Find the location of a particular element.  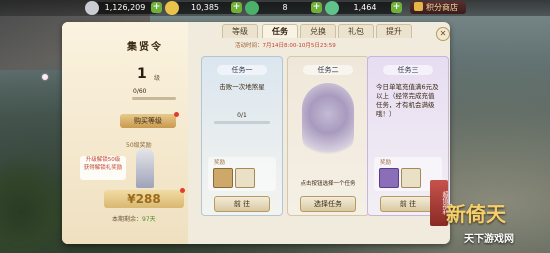

tab-tasks: 任务 is located at coordinates (280, 31).